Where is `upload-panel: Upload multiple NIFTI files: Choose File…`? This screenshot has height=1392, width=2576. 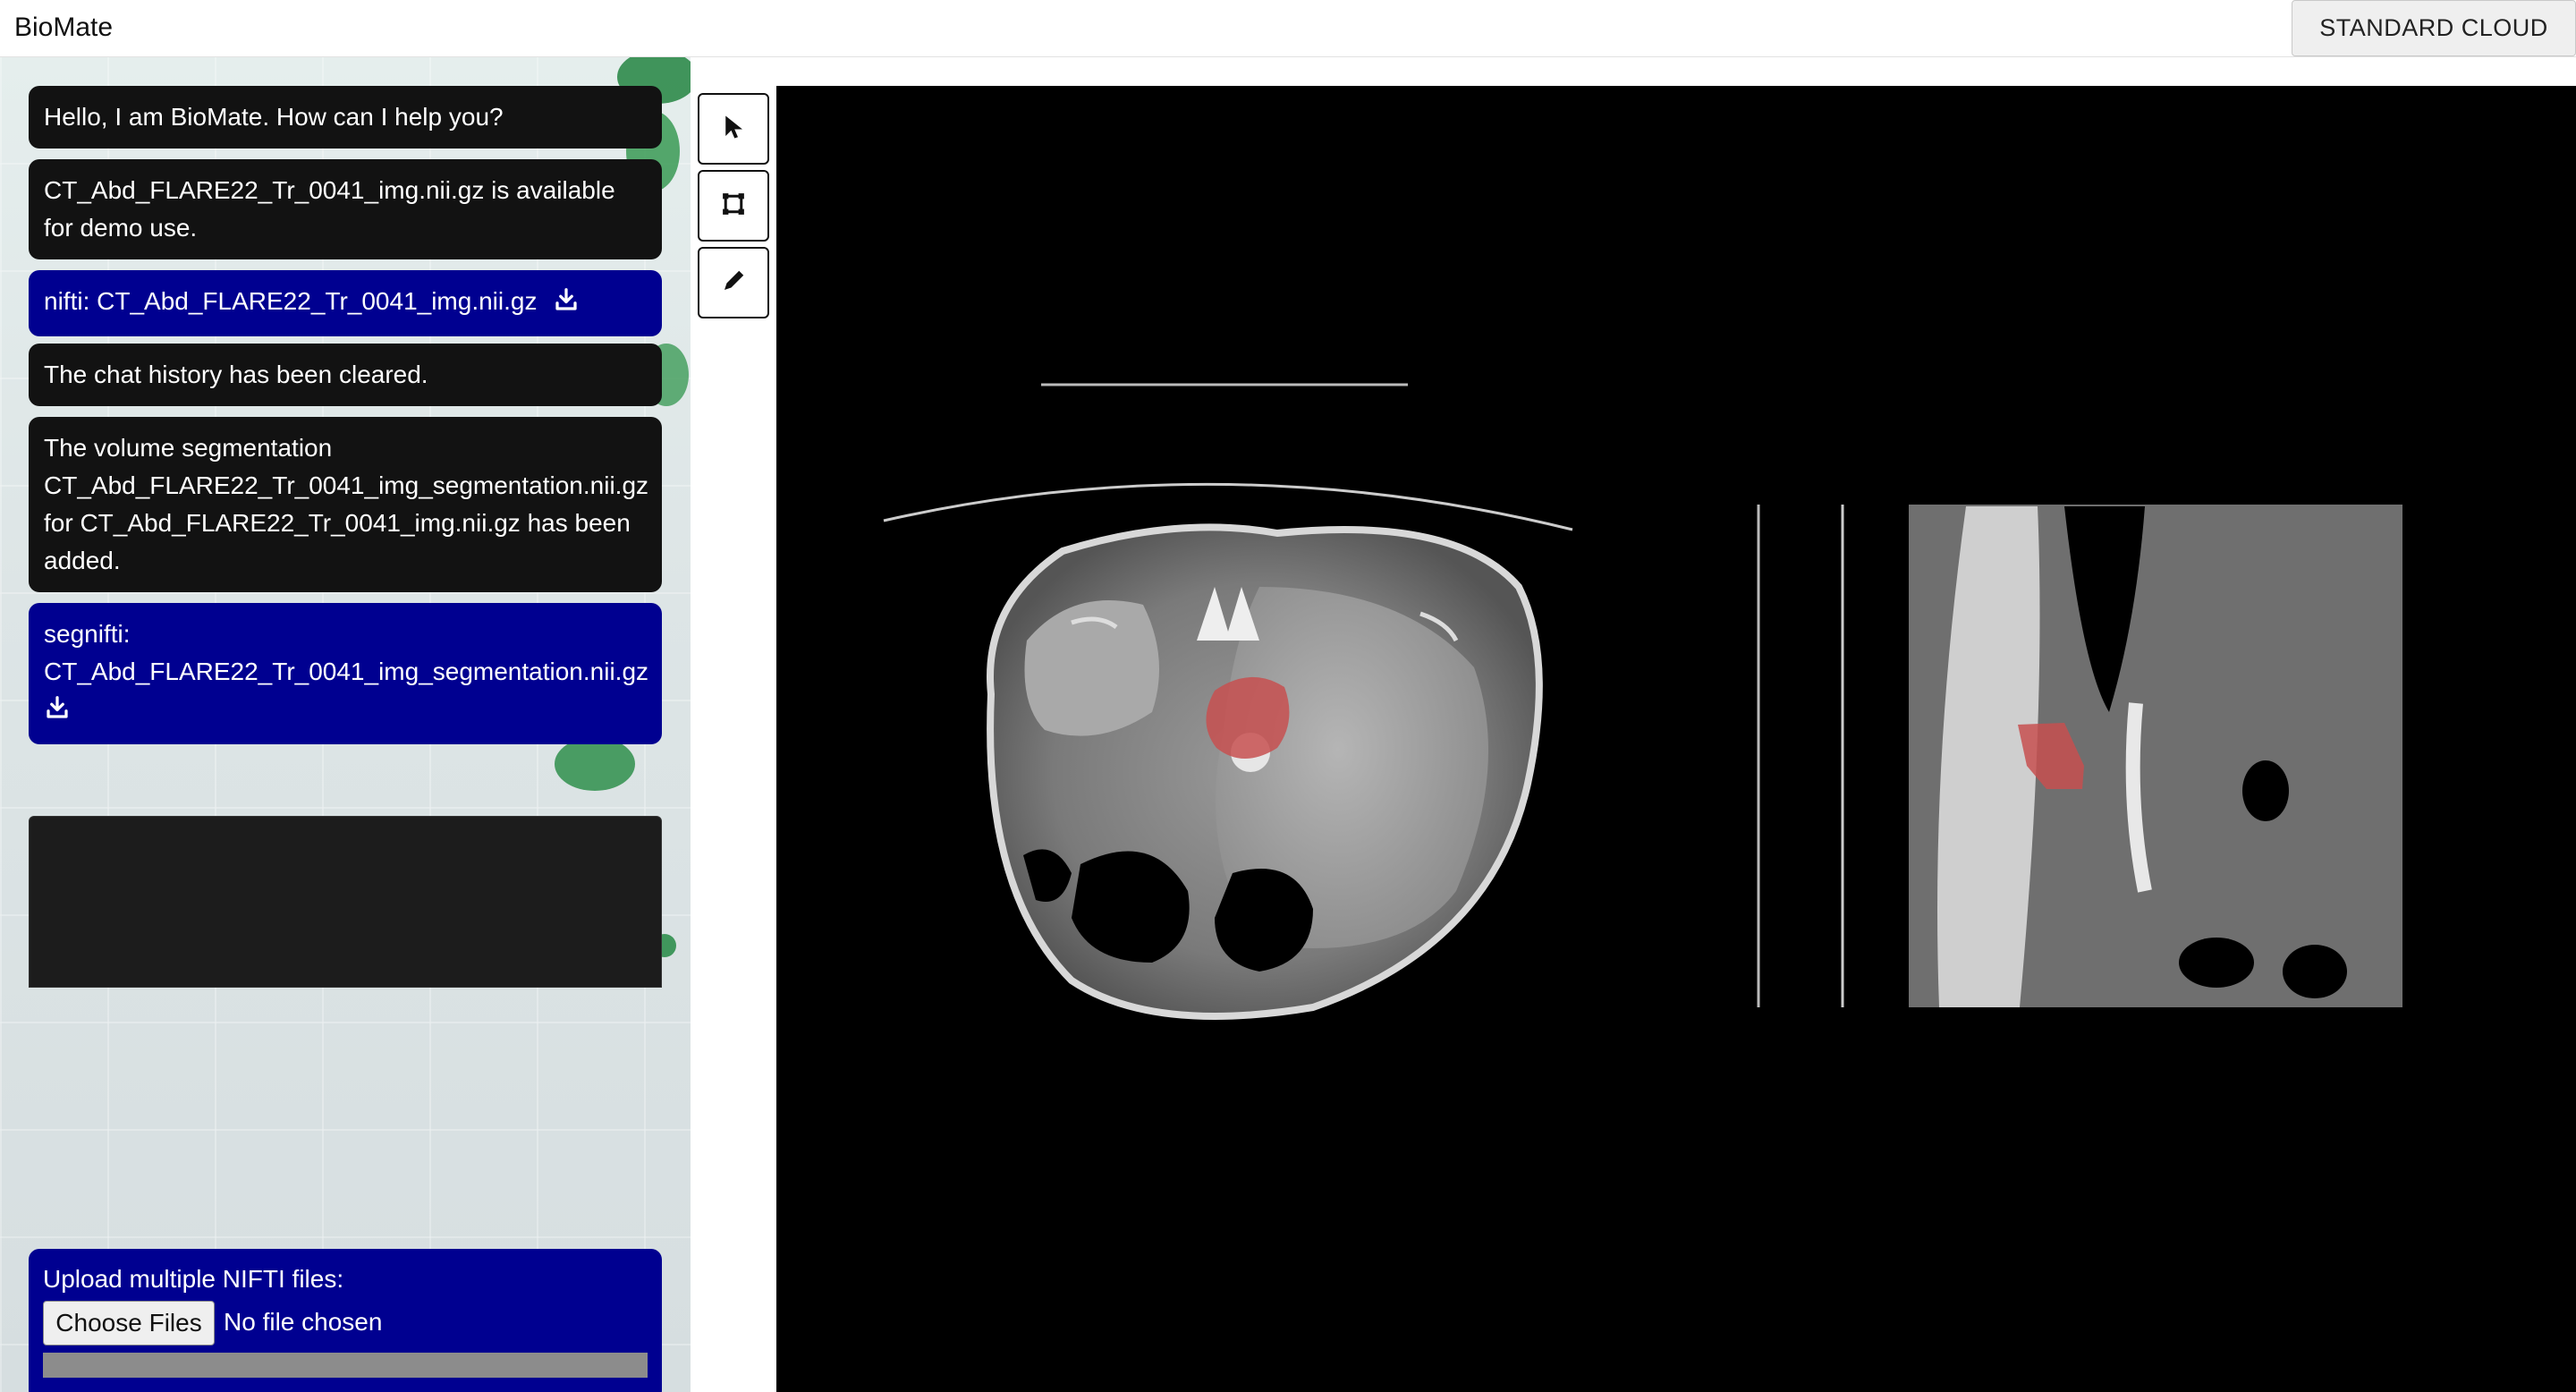 upload-panel: Upload multiple NIFTI files: Choose File… is located at coordinates (345, 1320).